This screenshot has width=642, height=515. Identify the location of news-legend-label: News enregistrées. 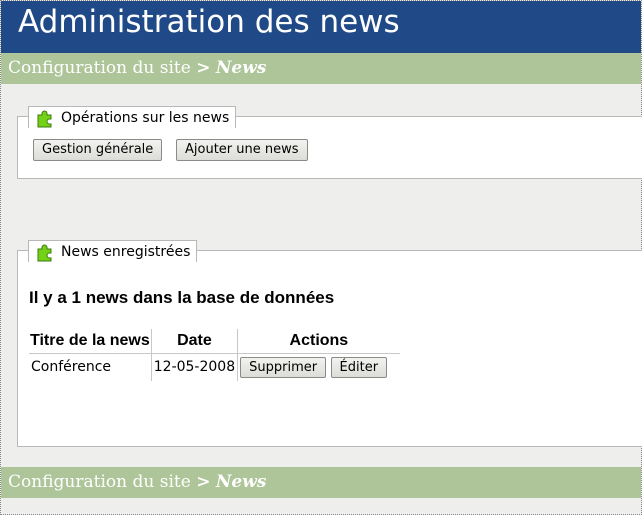
(126, 251).